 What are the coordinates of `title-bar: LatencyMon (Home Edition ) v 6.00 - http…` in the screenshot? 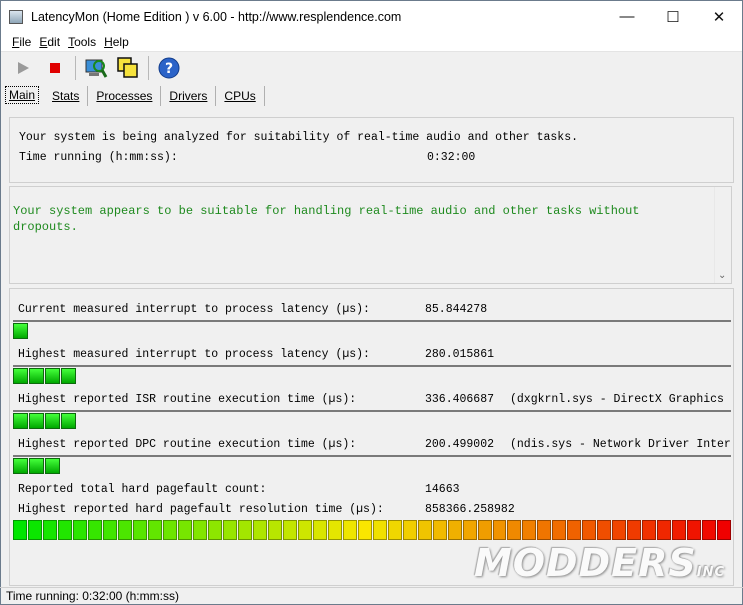 It's located at (371, 16).